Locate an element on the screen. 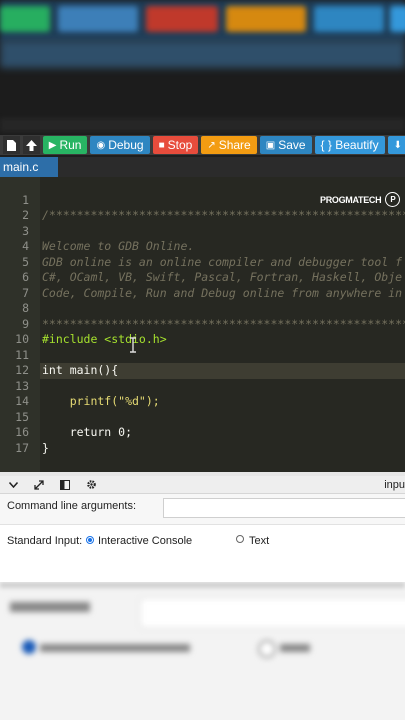  upload-icon is located at coordinates (31, 145).